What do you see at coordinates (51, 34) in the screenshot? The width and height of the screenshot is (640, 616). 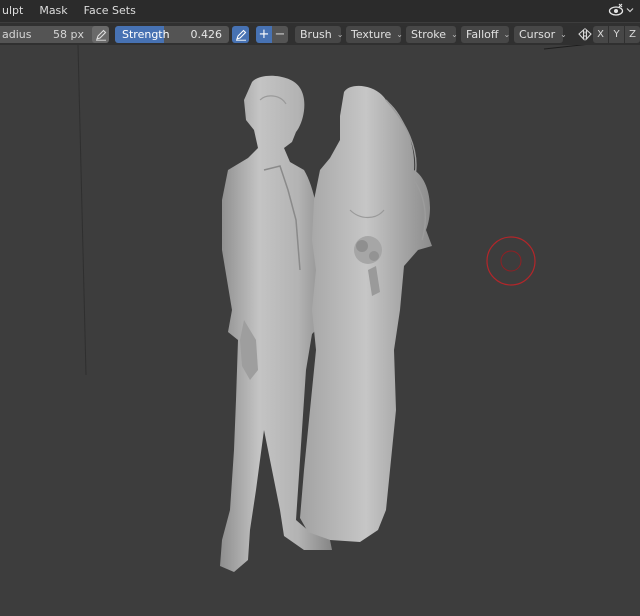 I see `radius-field: adius 58 px` at bounding box center [51, 34].